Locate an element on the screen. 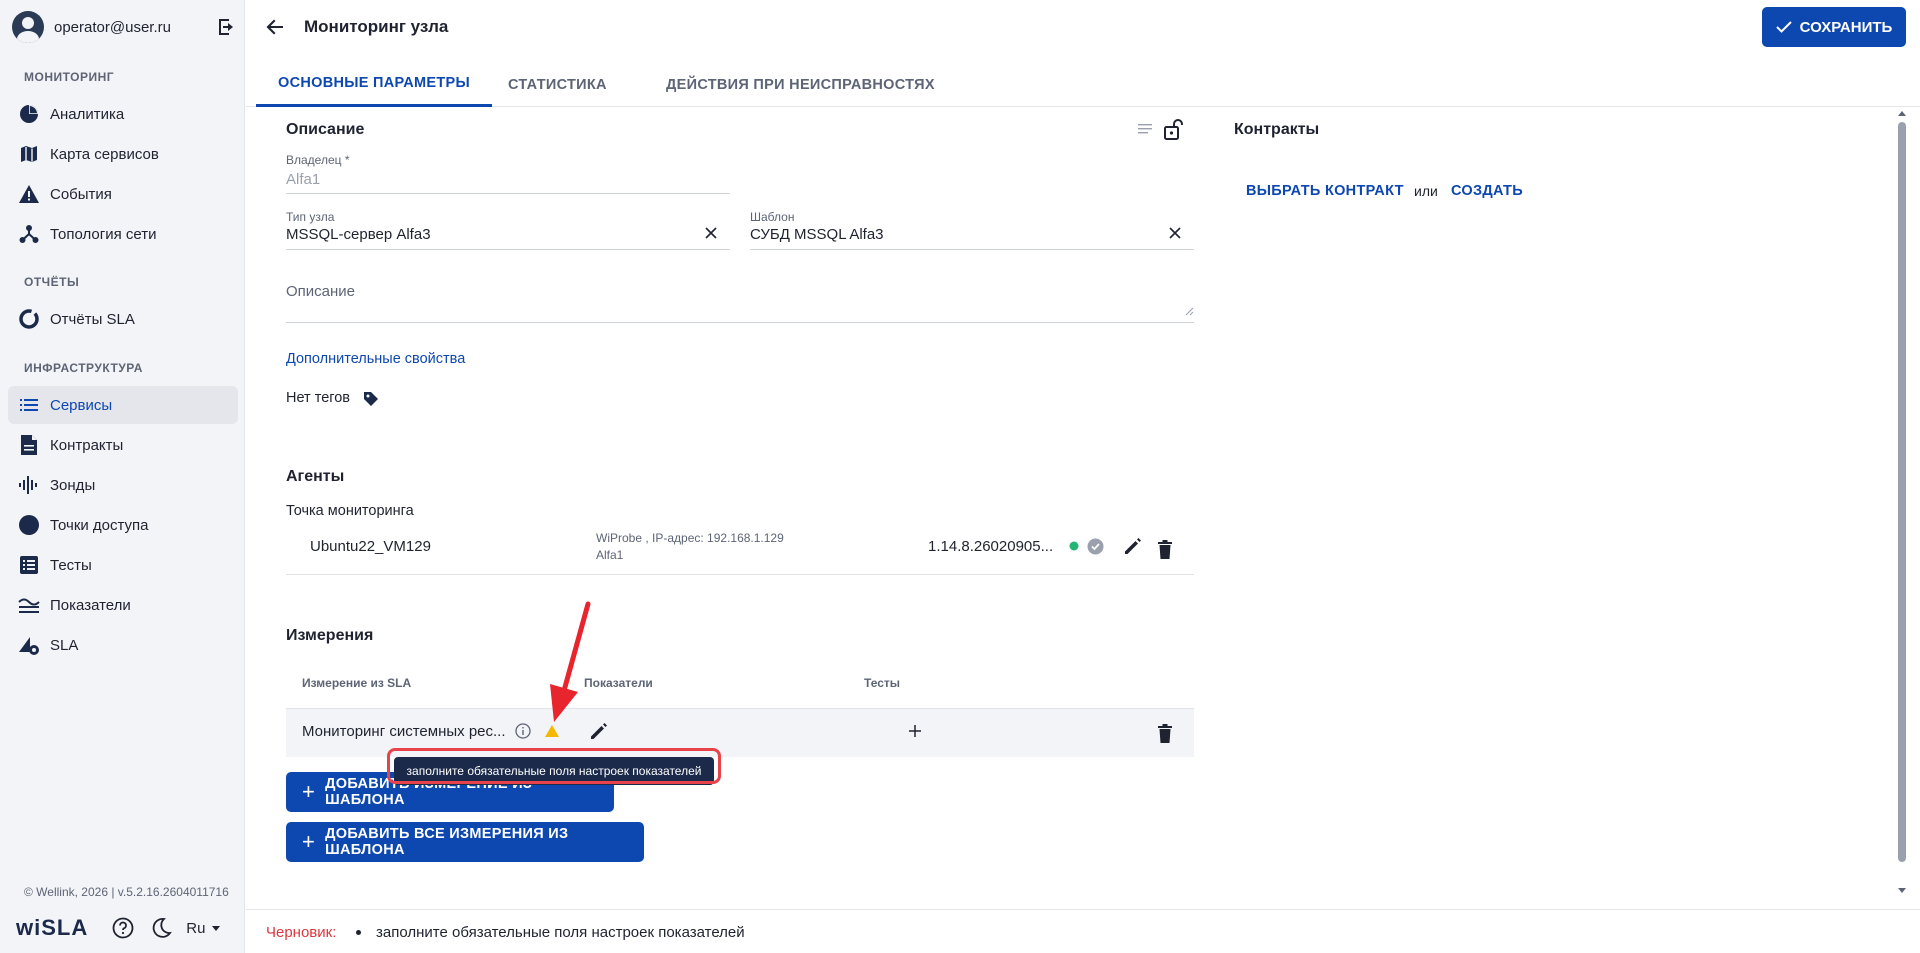 This screenshot has height=953, width=1920. sidebar-item-label: Зонды is located at coordinates (73, 485).